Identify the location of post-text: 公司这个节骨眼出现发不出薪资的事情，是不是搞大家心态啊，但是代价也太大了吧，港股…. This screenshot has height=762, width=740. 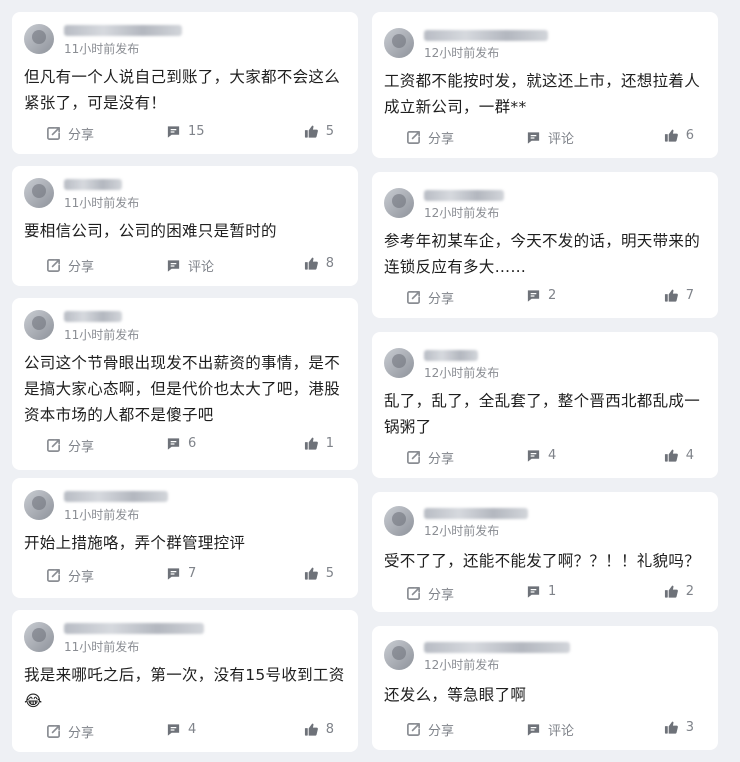
(182, 389).